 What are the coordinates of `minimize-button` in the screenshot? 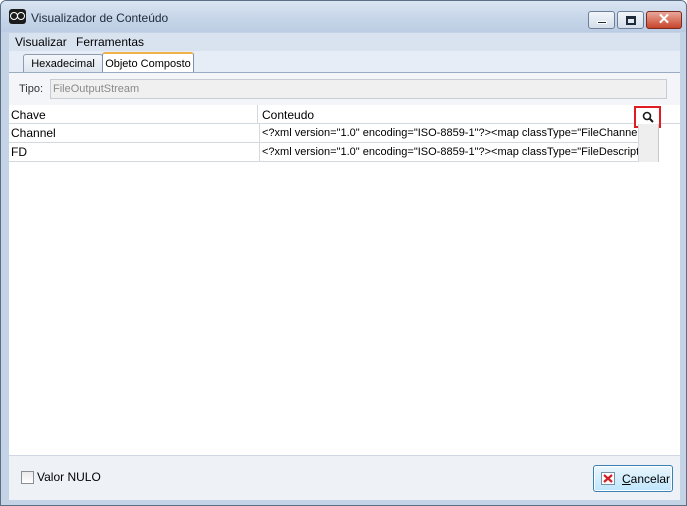 It's located at (601, 20).